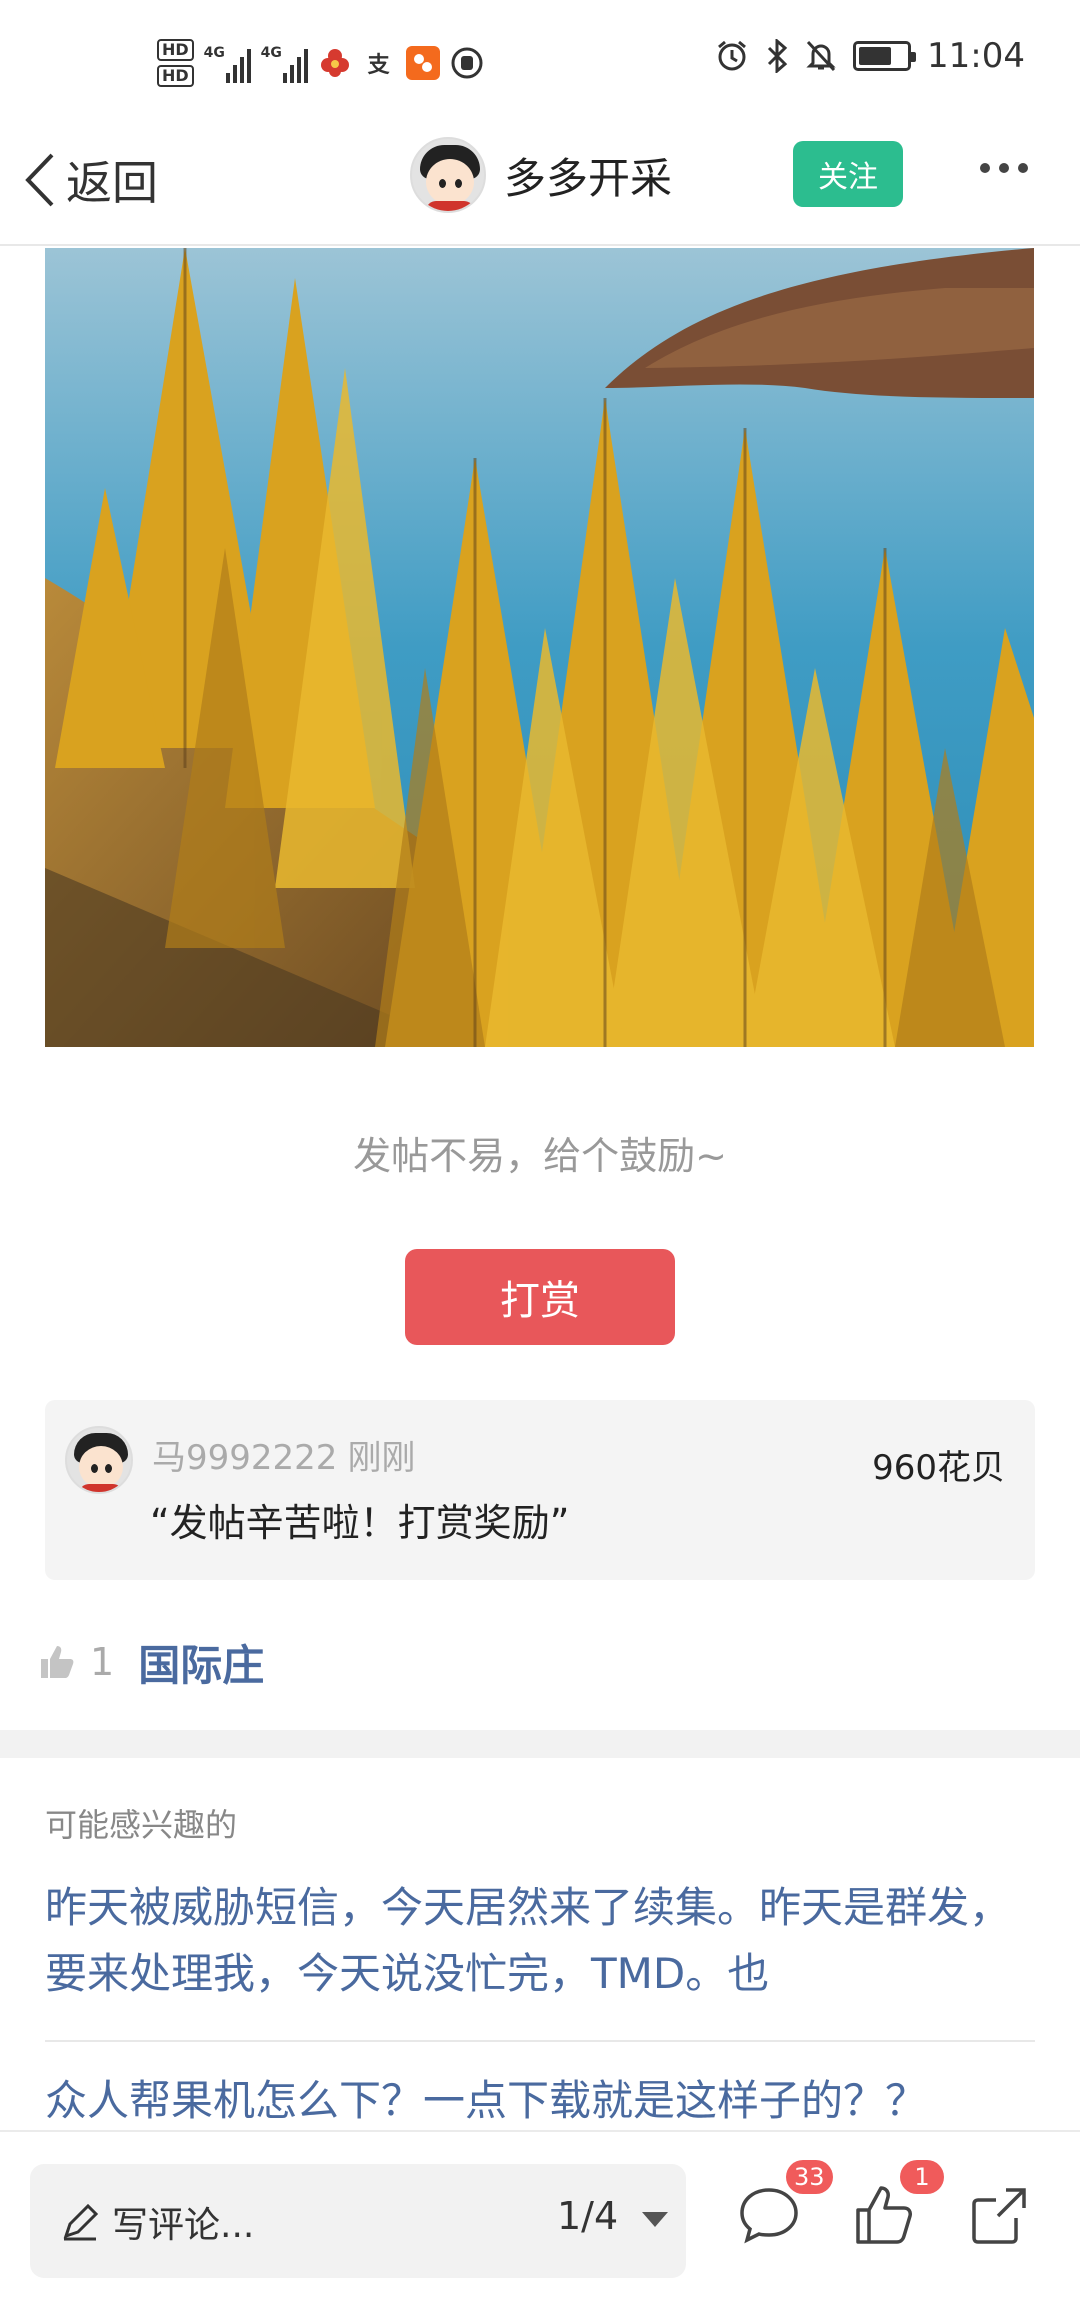 Image resolution: width=1080 pixels, height=2310 pixels. I want to click on encourage-text: 发帖不易，给个鼓励~, so click(540, 1156).